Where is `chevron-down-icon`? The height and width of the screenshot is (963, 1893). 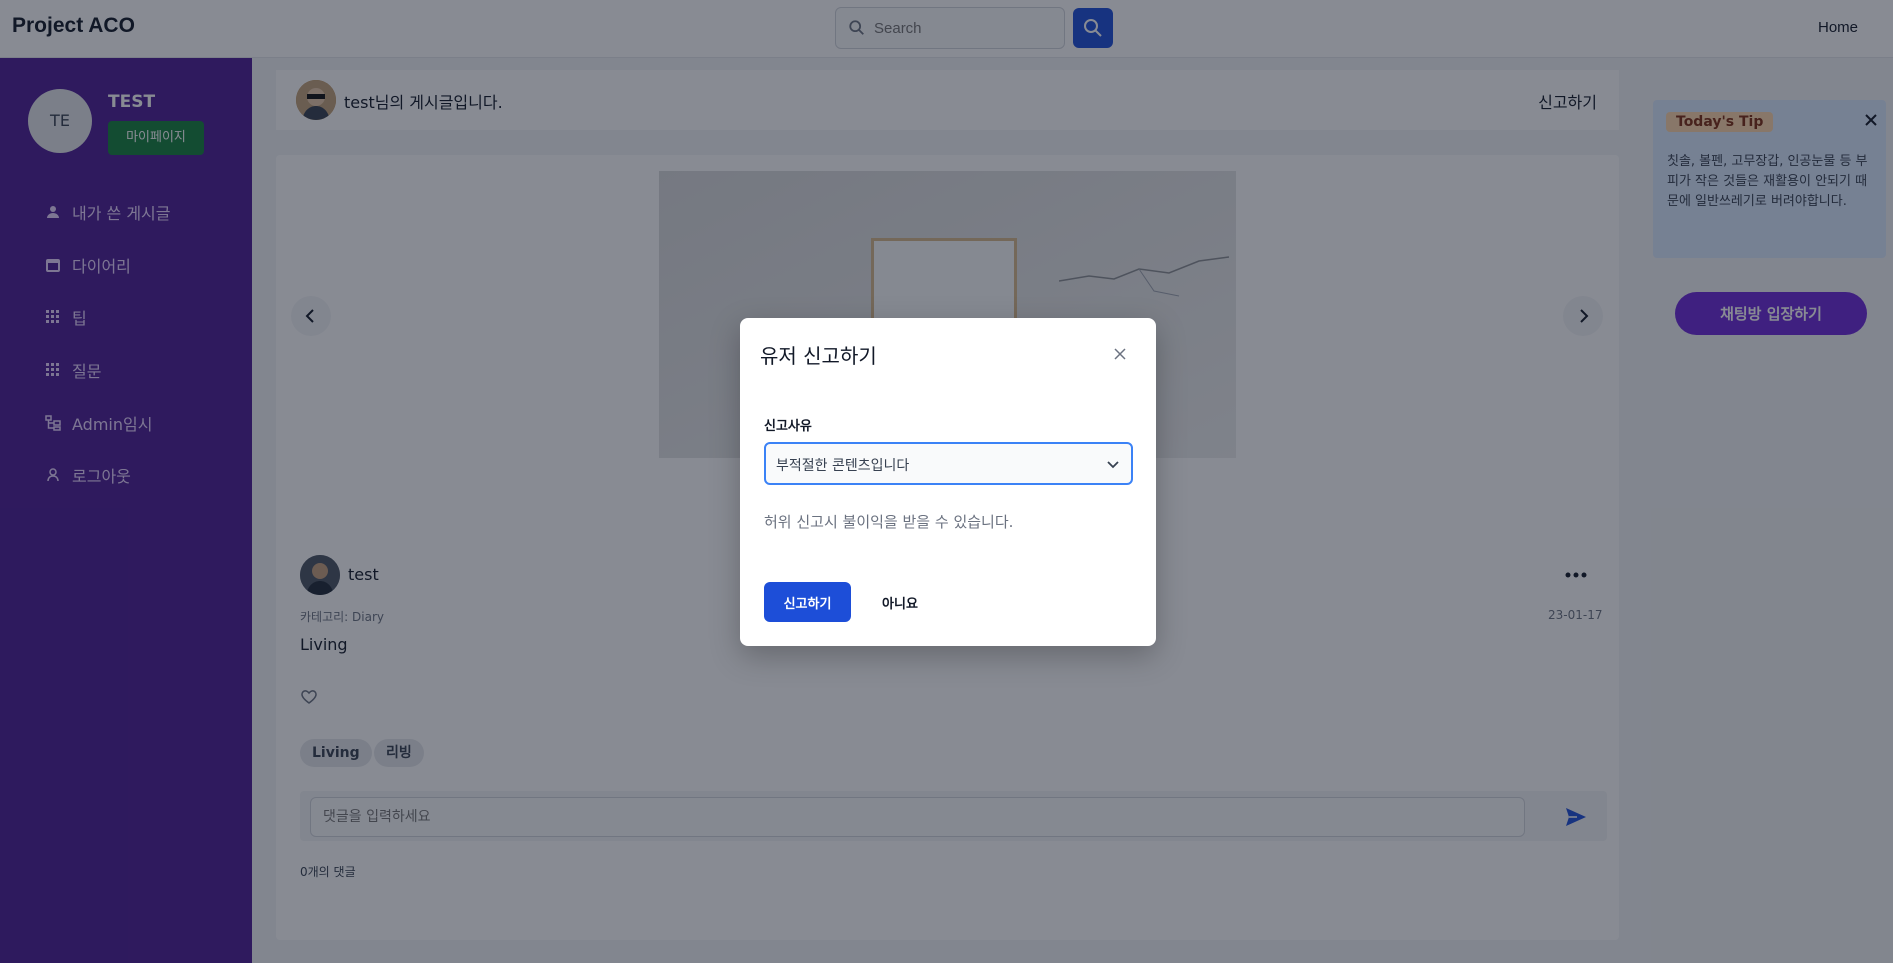 chevron-down-icon is located at coordinates (1113, 465).